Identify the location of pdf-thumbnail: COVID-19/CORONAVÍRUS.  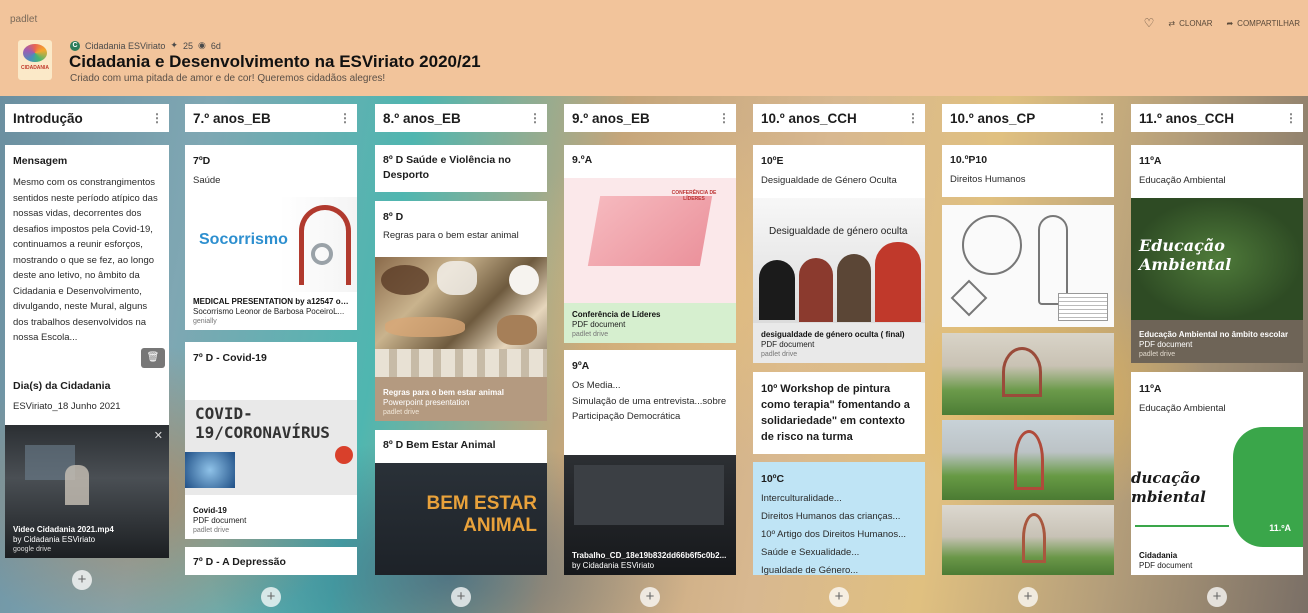
(271, 447).